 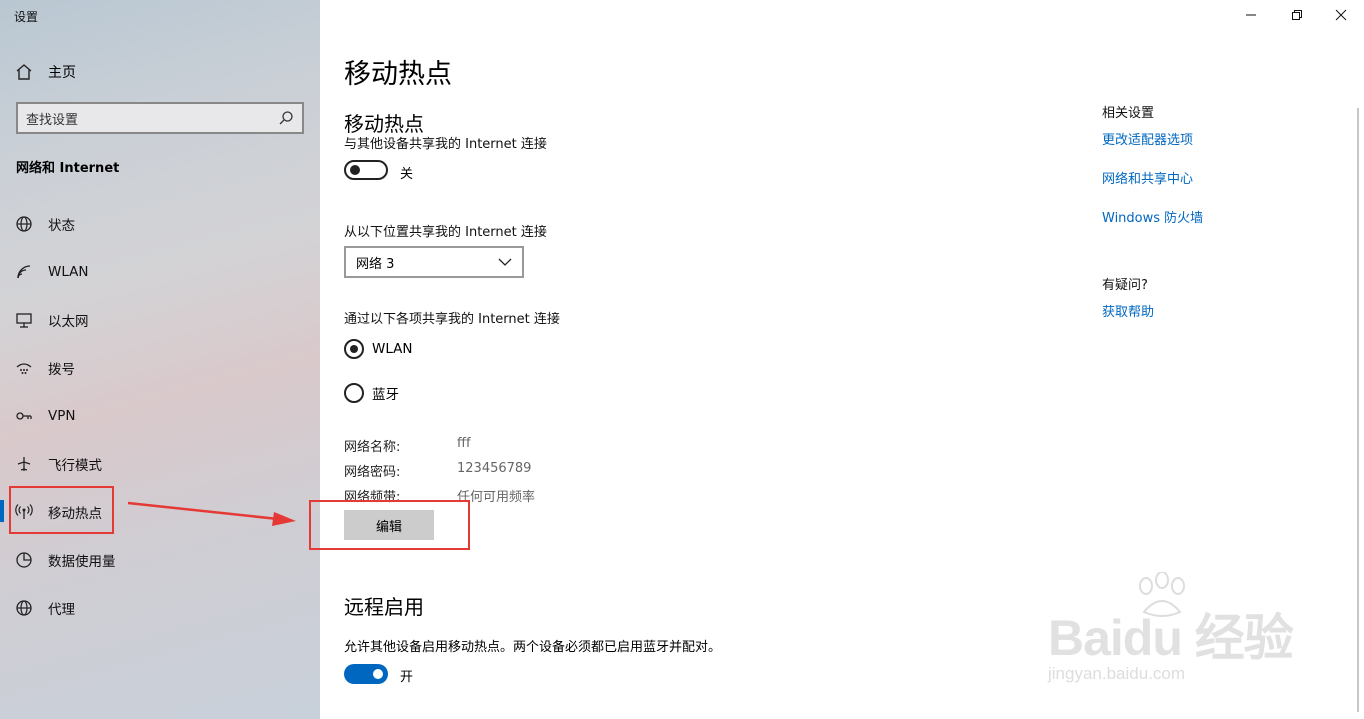 I want to click on related-heading: 相关设置, so click(x=1128, y=113).